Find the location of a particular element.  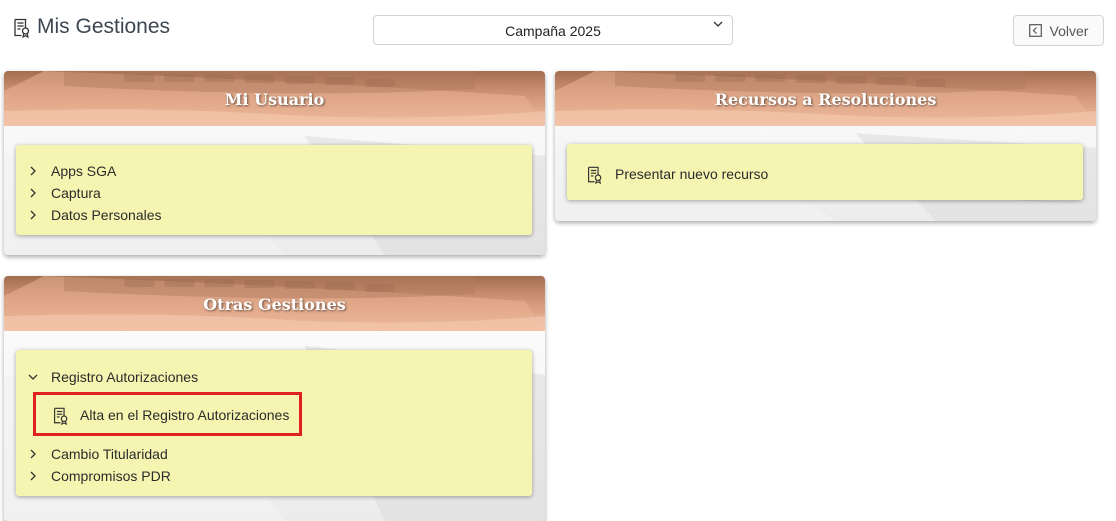

panel-title: Mi Usuario is located at coordinates (274, 99).